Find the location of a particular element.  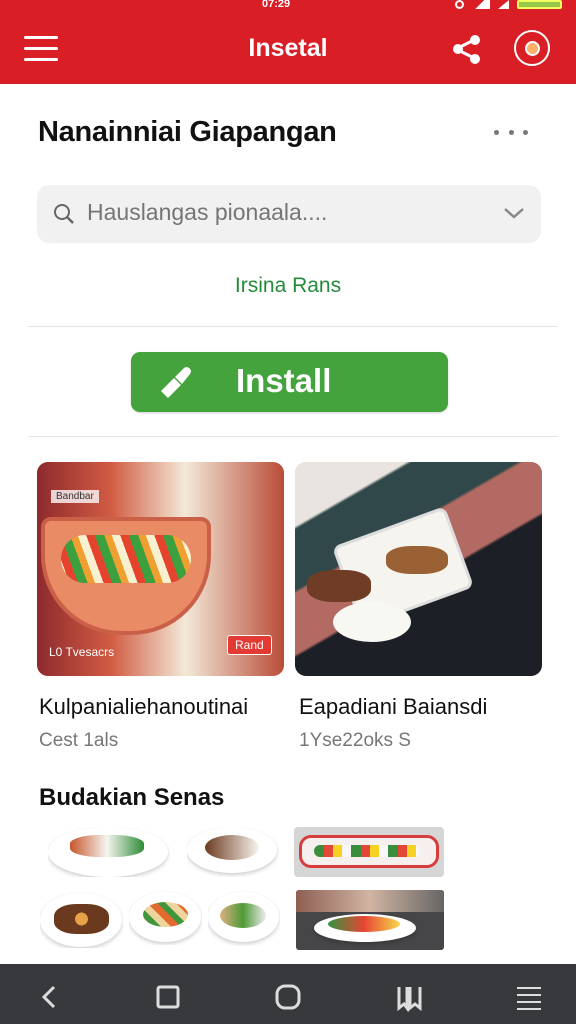

bottom-left-label: L0 Tvesacrs is located at coordinates (82, 652).